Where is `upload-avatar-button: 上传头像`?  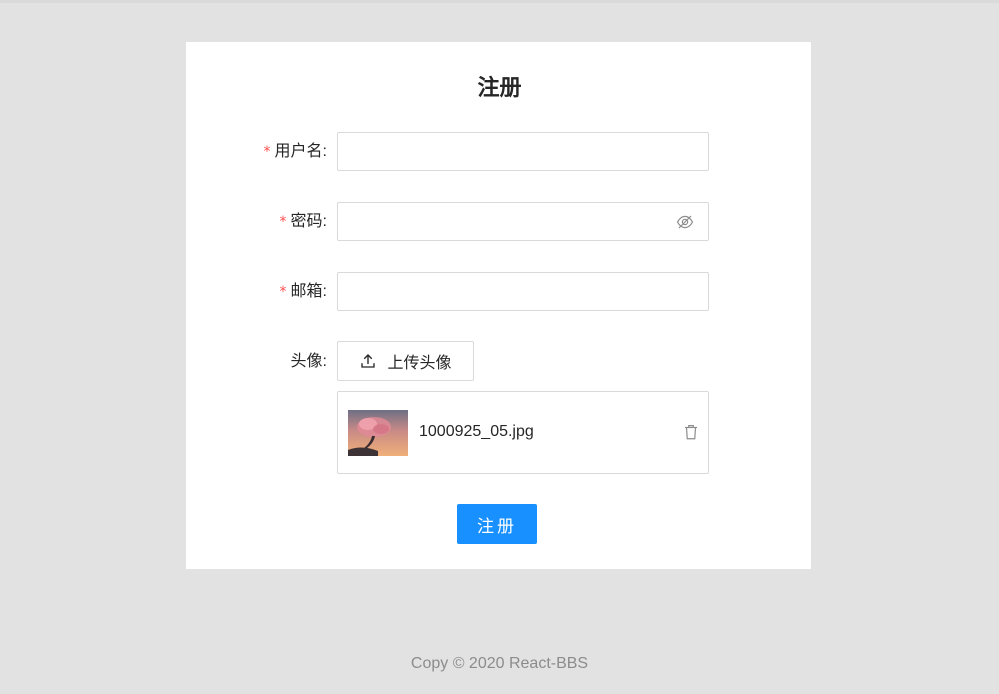
upload-avatar-button: 上传头像 is located at coordinates (405, 361).